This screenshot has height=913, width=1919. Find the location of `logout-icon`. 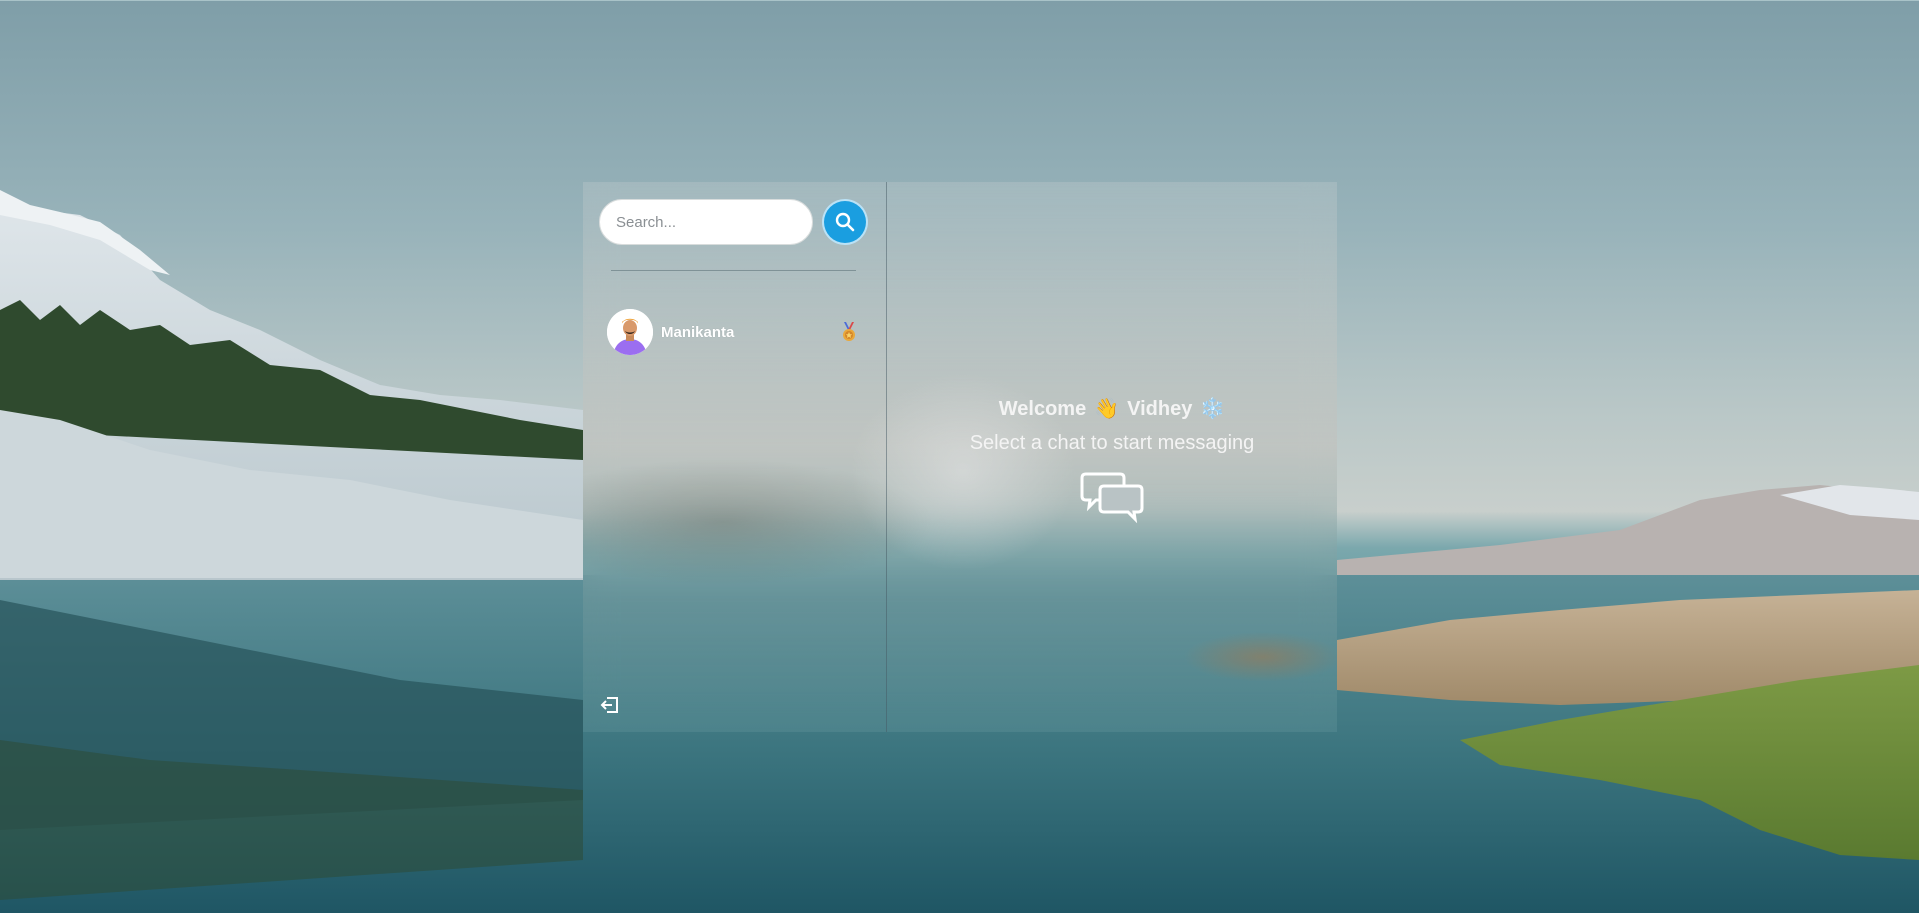

logout-icon is located at coordinates (610, 705).